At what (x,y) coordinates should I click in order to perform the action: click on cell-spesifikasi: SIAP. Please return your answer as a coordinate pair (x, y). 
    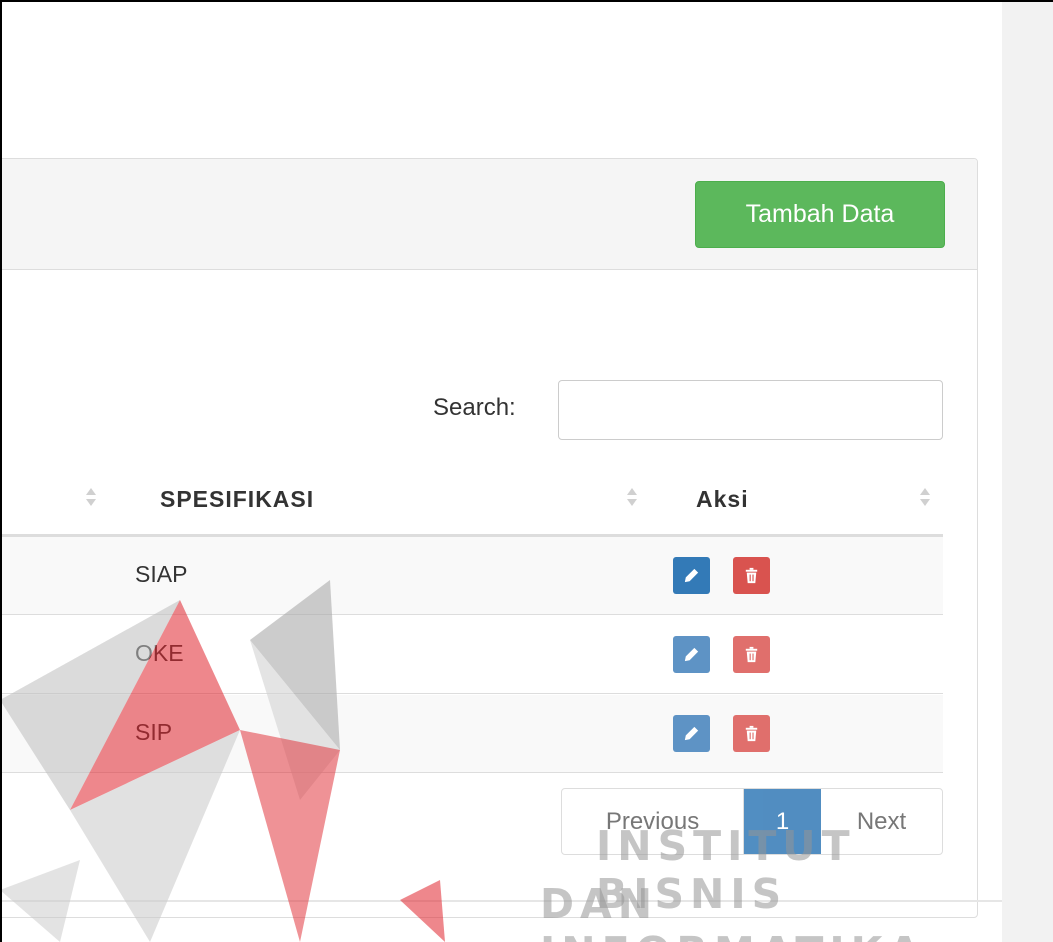
    Looking at the image, I should click on (161, 574).